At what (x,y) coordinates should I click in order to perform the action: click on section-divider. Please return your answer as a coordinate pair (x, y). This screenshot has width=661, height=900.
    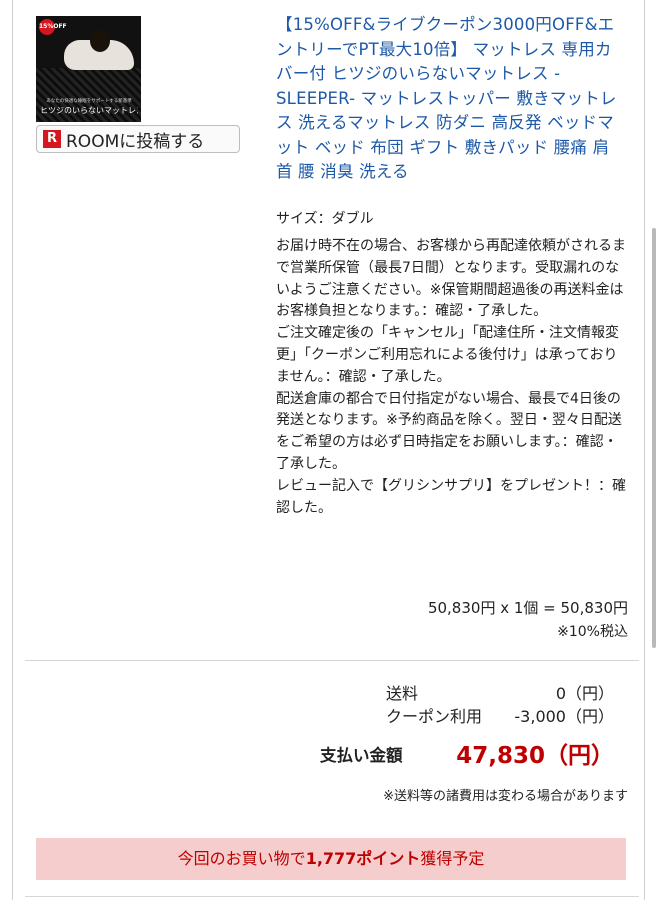
    Looking at the image, I should click on (332, 660).